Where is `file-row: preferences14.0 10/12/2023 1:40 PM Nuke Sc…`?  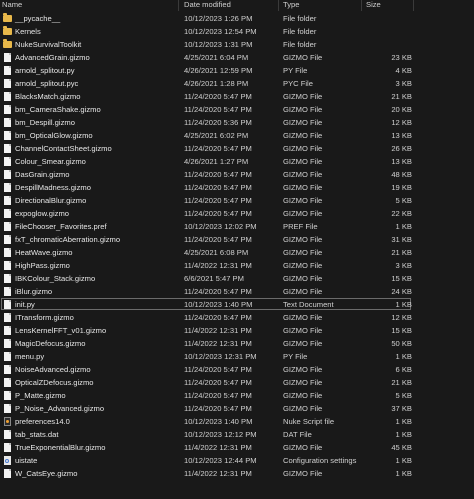
file-row: preferences14.0 10/12/2023 1:40 PM Nuke Sc… is located at coordinates (237, 421).